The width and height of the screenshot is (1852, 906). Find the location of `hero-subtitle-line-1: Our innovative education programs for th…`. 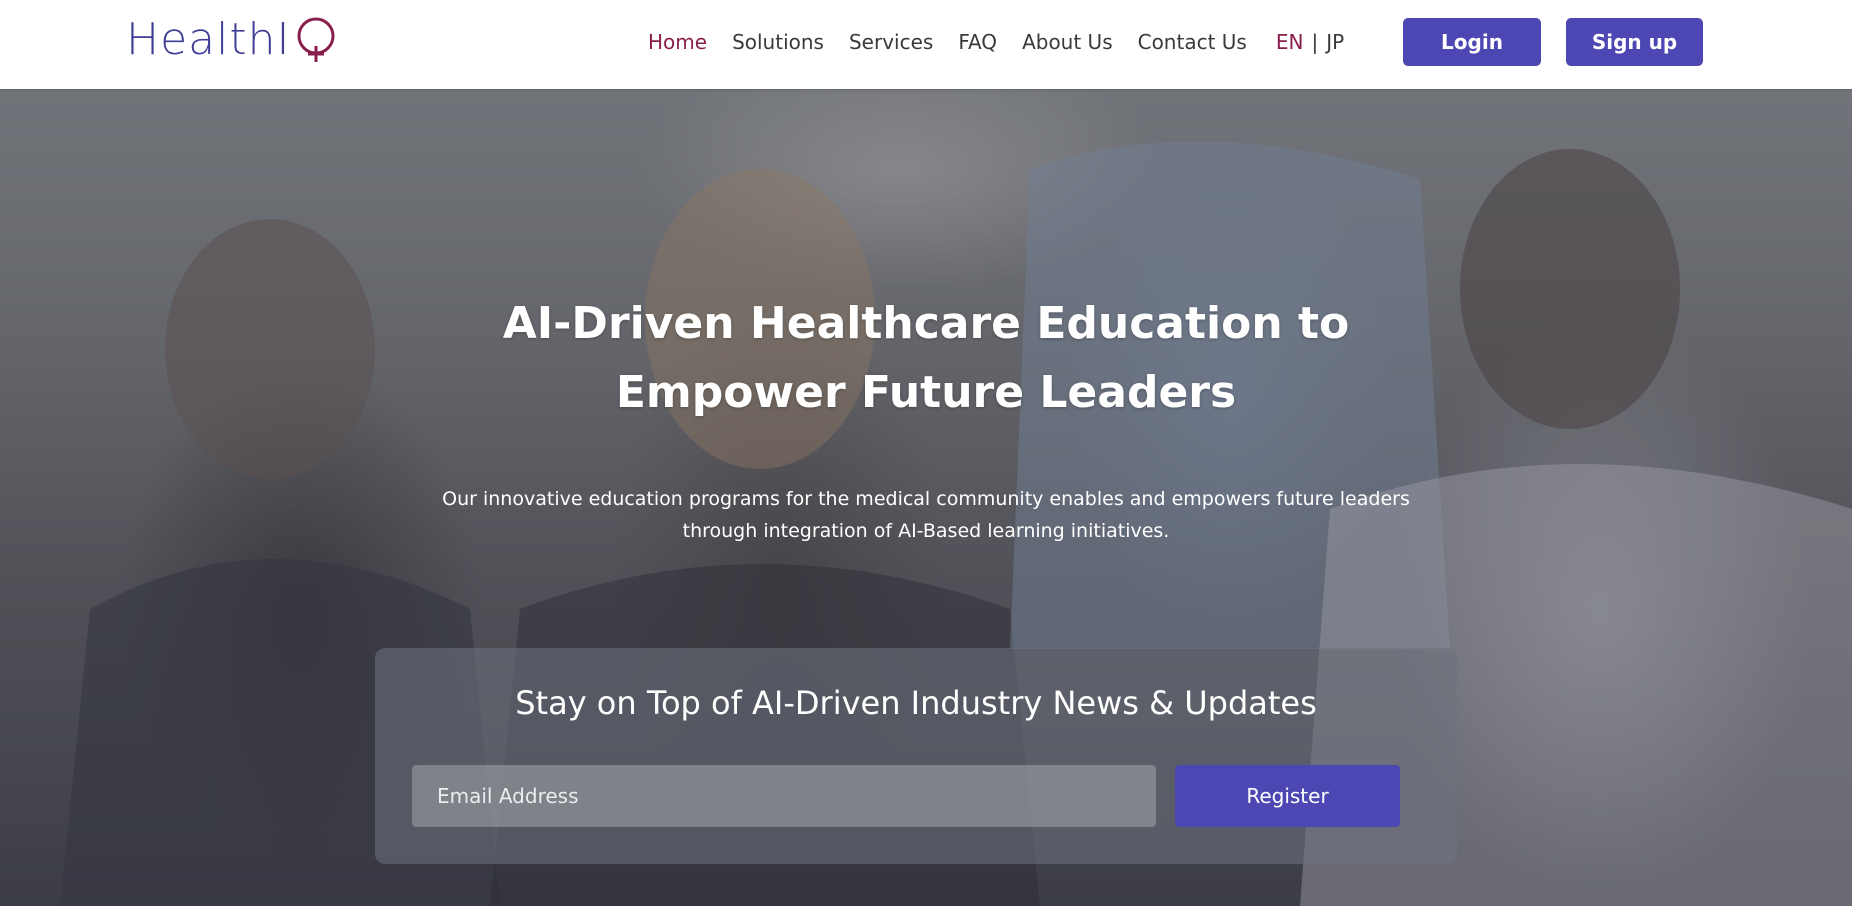

hero-subtitle-line-1: Our innovative education programs for th… is located at coordinates (926, 499).